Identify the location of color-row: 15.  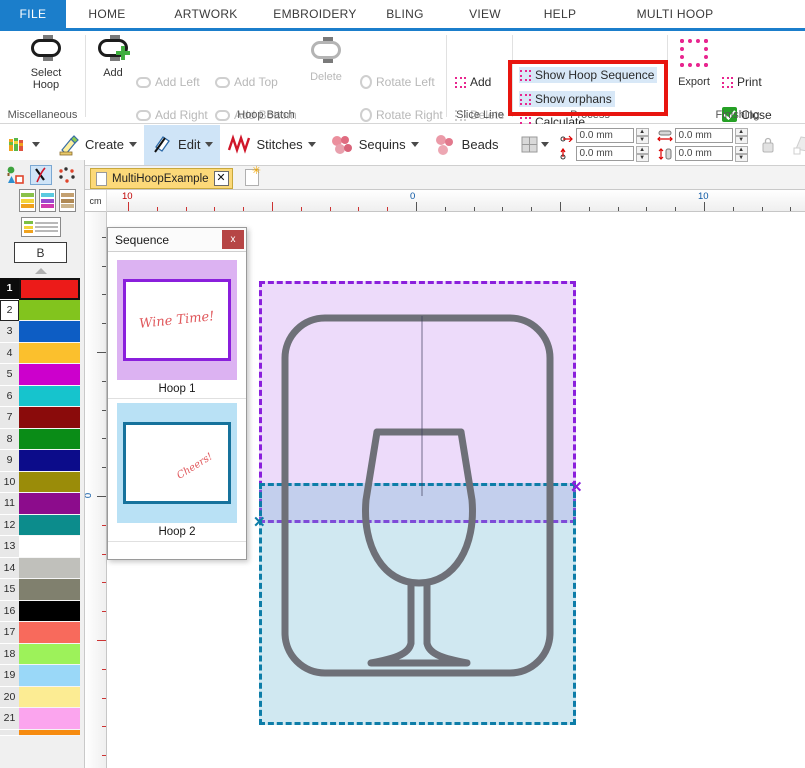
(40, 590).